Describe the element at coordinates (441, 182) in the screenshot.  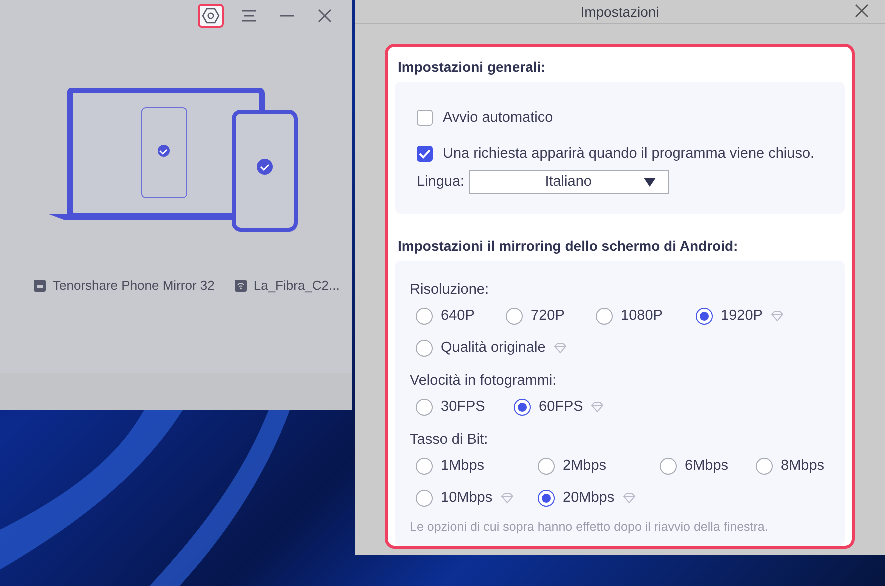
I see `language-label: Lingua:` at that location.